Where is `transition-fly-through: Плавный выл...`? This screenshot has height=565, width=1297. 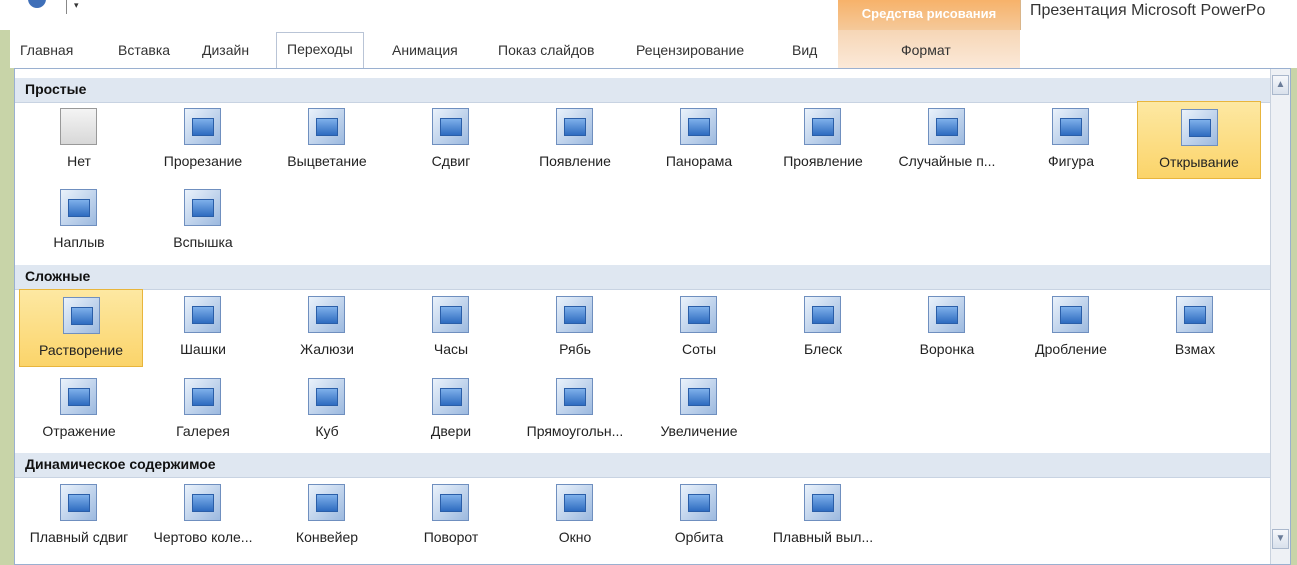
transition-fly-through: Плавный выл... is located at coordinates (823, 516).